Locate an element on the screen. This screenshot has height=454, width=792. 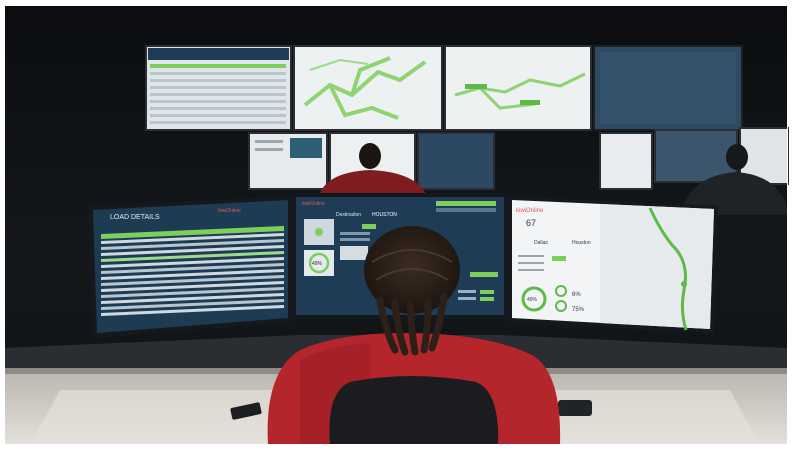
left-monitor: LOAD DETAILS kiwiOnline is located at coordinates (190, 267).